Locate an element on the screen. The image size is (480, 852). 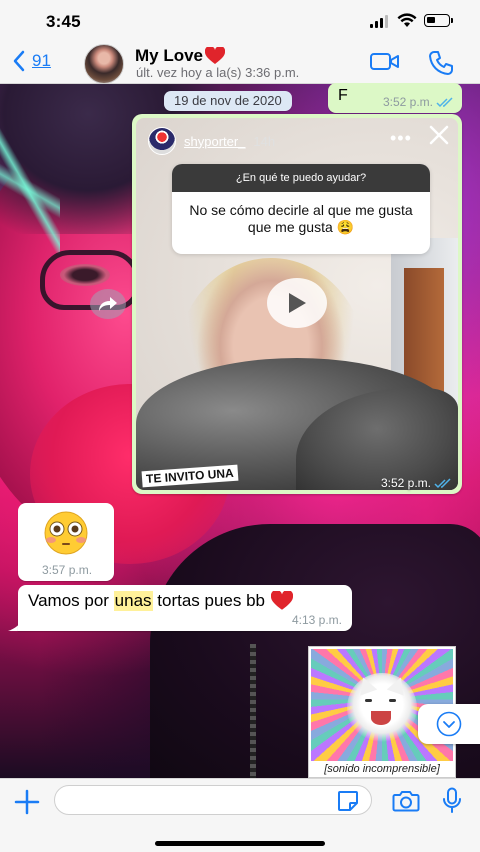
status-time: 3:45 is located at coordinates (63, 21).